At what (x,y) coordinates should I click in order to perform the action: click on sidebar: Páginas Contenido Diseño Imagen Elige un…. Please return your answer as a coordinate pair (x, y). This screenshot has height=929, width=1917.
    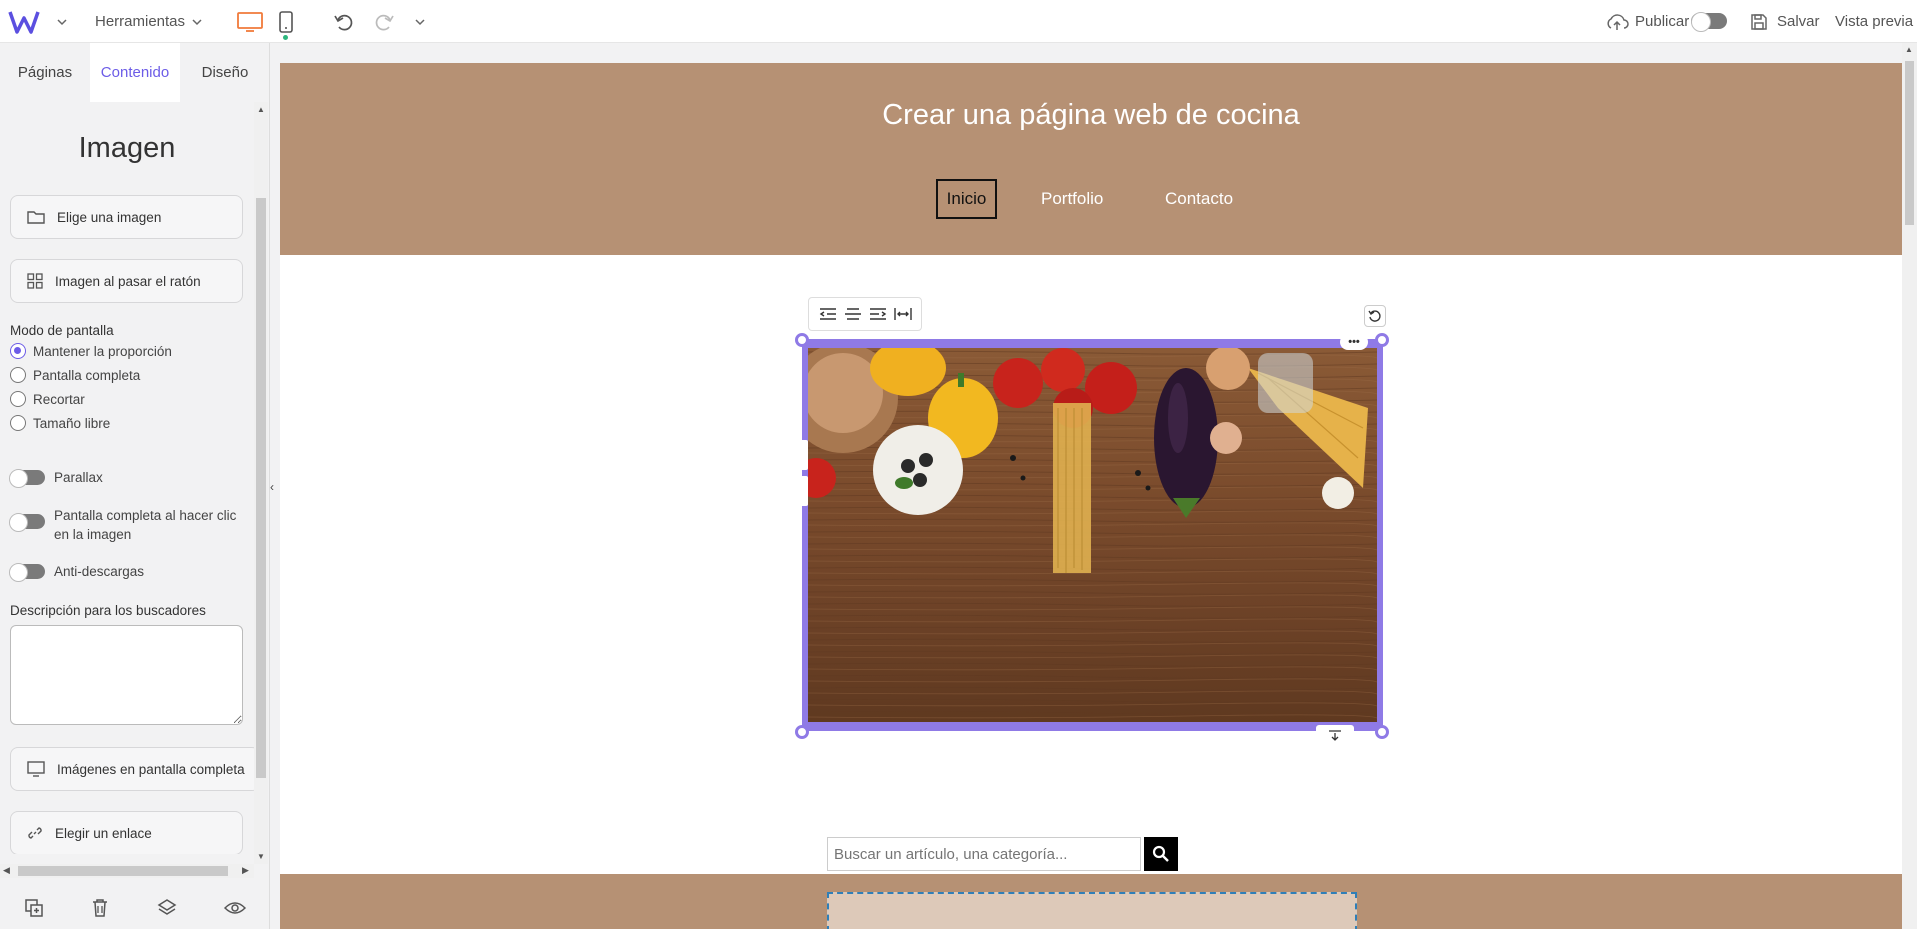
    Looking at the image, I should click on (135, 486).